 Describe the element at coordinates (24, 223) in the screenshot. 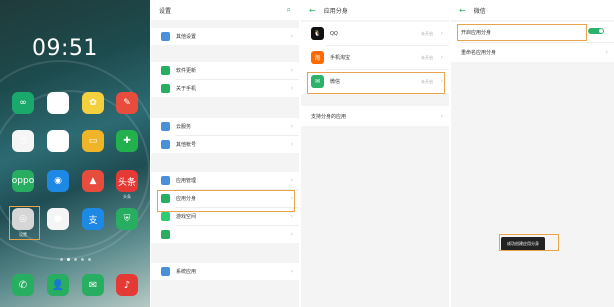

I see `settings-app-highlight` at that location.